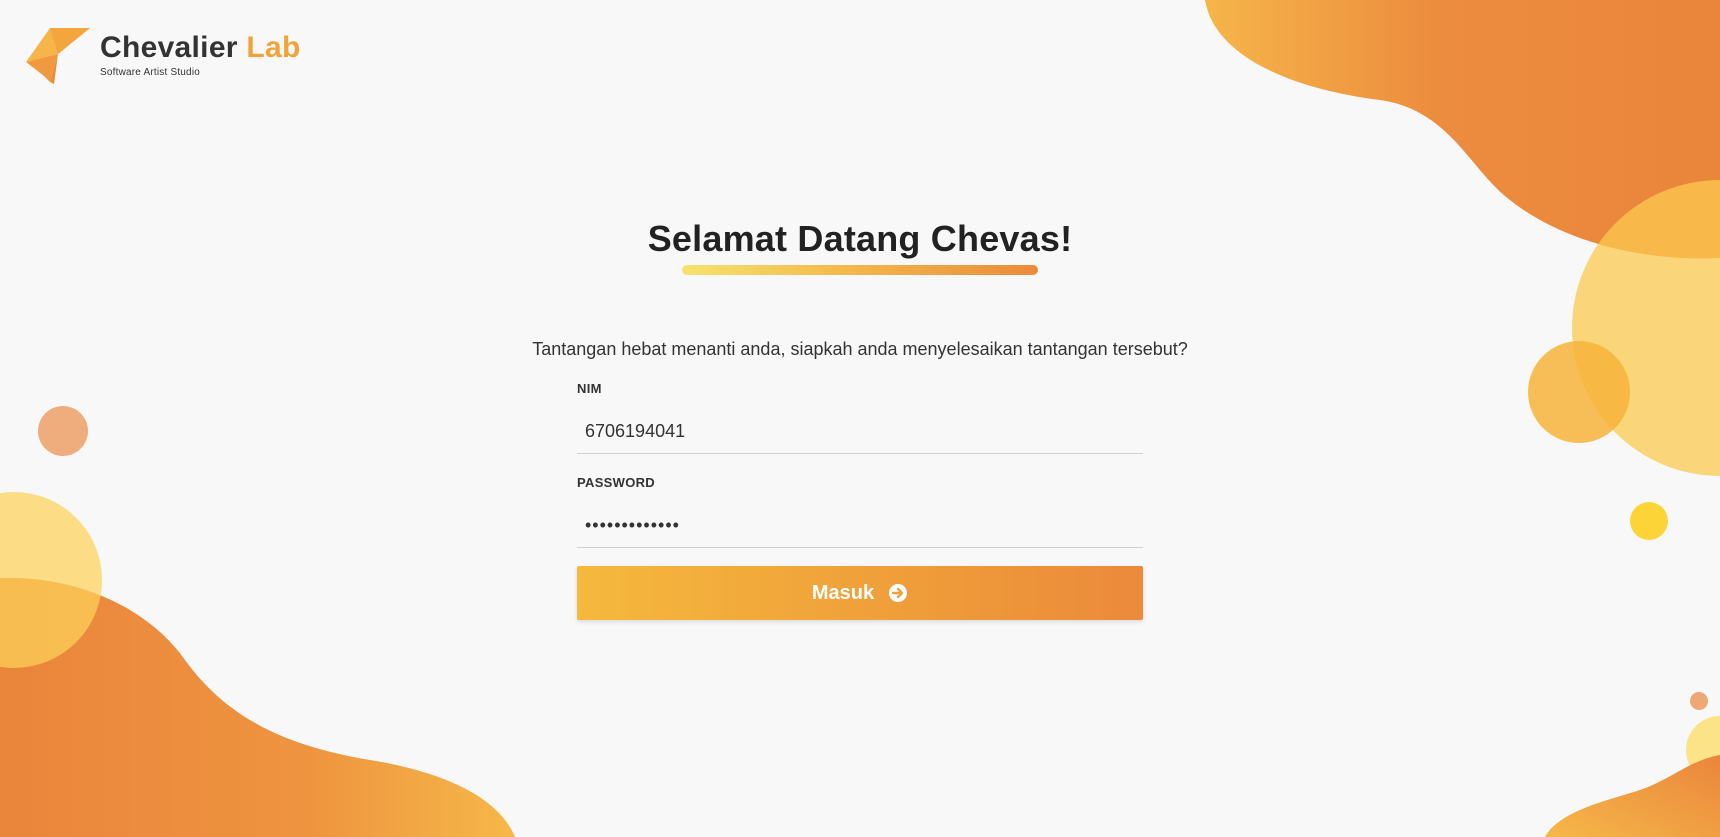 Image resolution: width=1720 pixels, height=837 pixels. Describe the element at coordinates (150, 72) in the screenshot. I see `brand-tagline: Software Artist Studio` at that location.